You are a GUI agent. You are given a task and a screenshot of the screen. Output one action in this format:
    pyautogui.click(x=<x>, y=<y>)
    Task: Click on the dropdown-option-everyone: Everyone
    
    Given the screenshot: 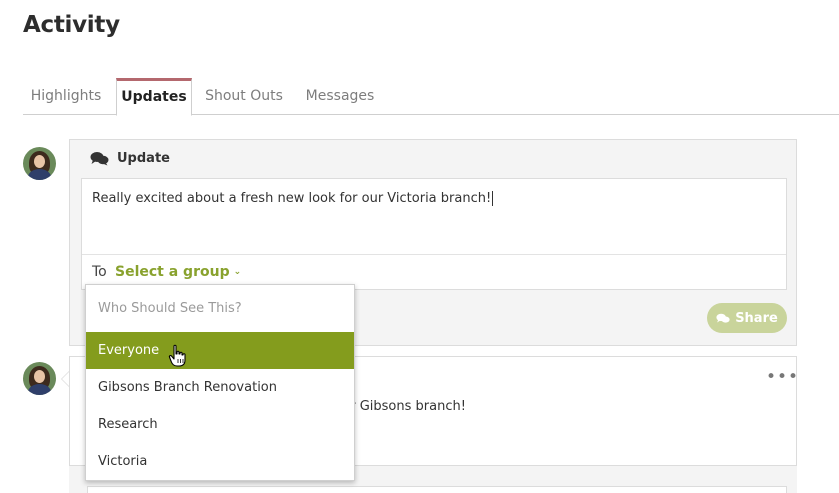 What is the action you would take?
    pyautogui.click(x=220, y=350)
    